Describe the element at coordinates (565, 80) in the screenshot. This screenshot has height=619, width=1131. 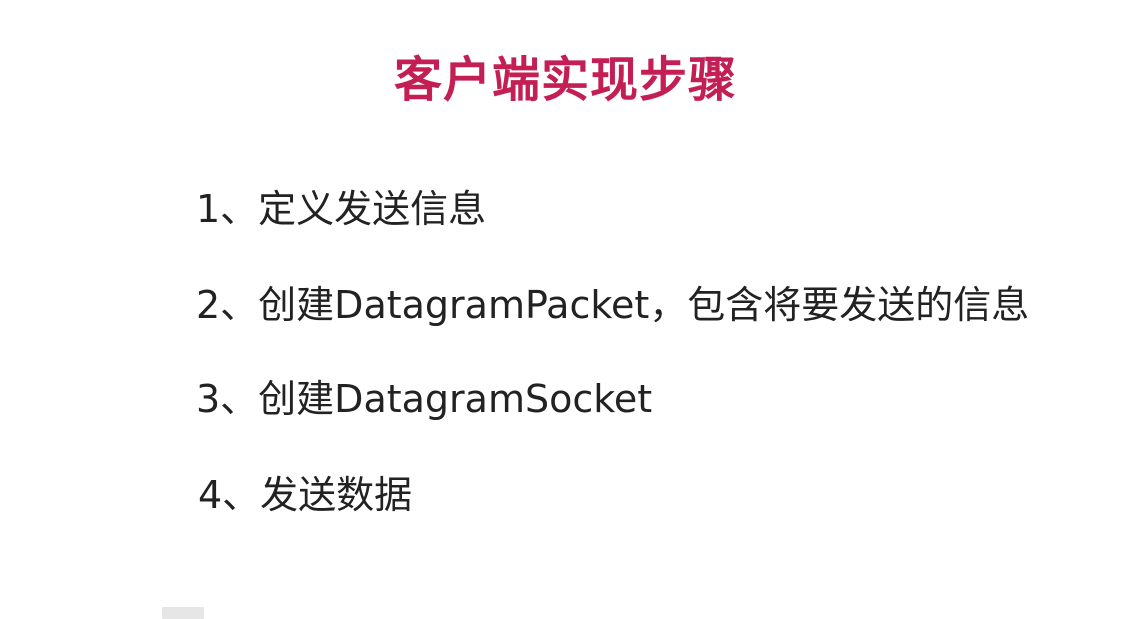
I see `slide-title: 客户端实现步骤` at that location.